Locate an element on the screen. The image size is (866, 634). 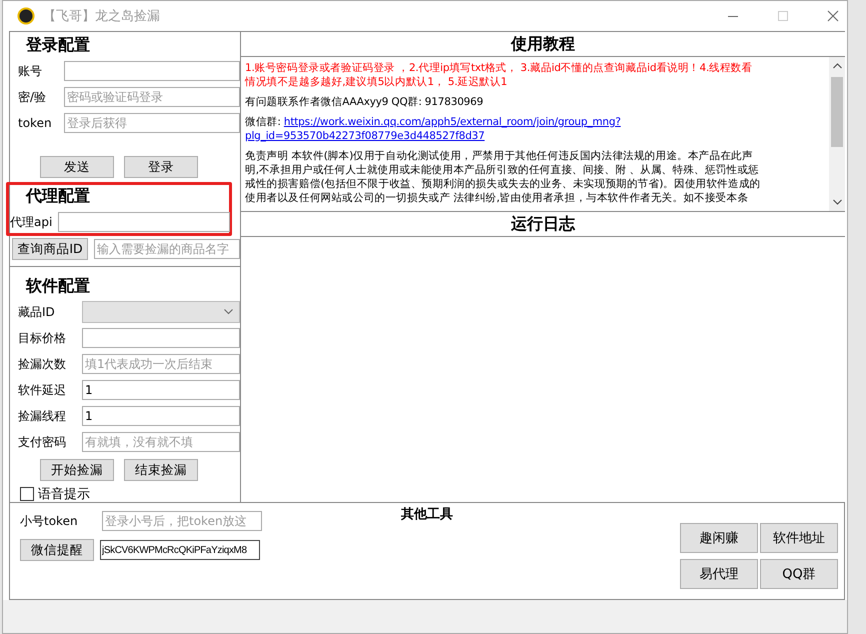
tool-button: QQ群 is located at coordinates (799, 574).